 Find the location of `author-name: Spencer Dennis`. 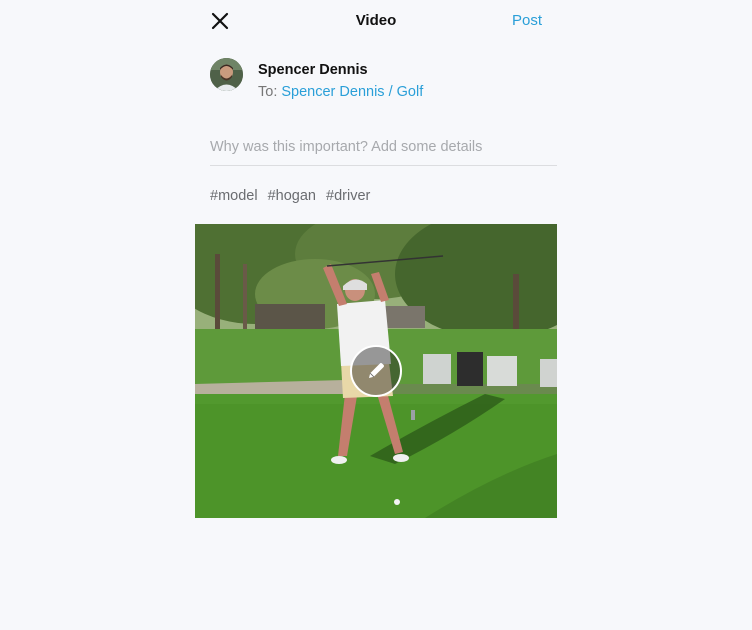

author-name: Spencer Dennis is located at coordinates (313, 70).